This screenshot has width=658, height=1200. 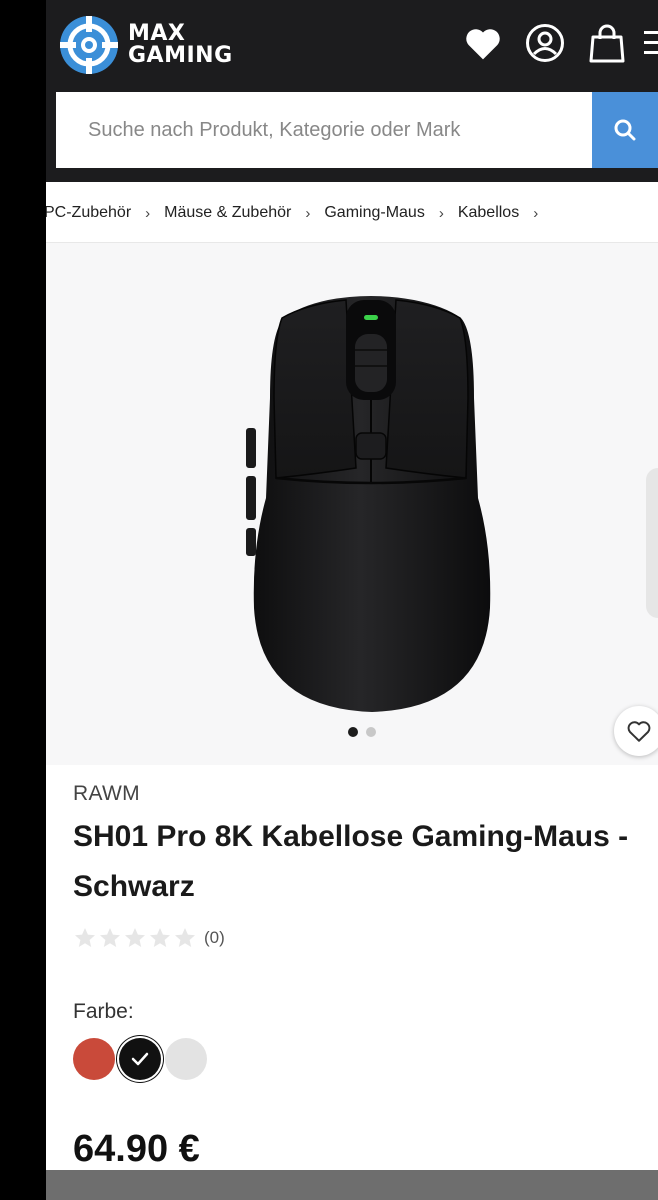 I want to click on sticky-bottom-bar, so click(x=352, y=1185).